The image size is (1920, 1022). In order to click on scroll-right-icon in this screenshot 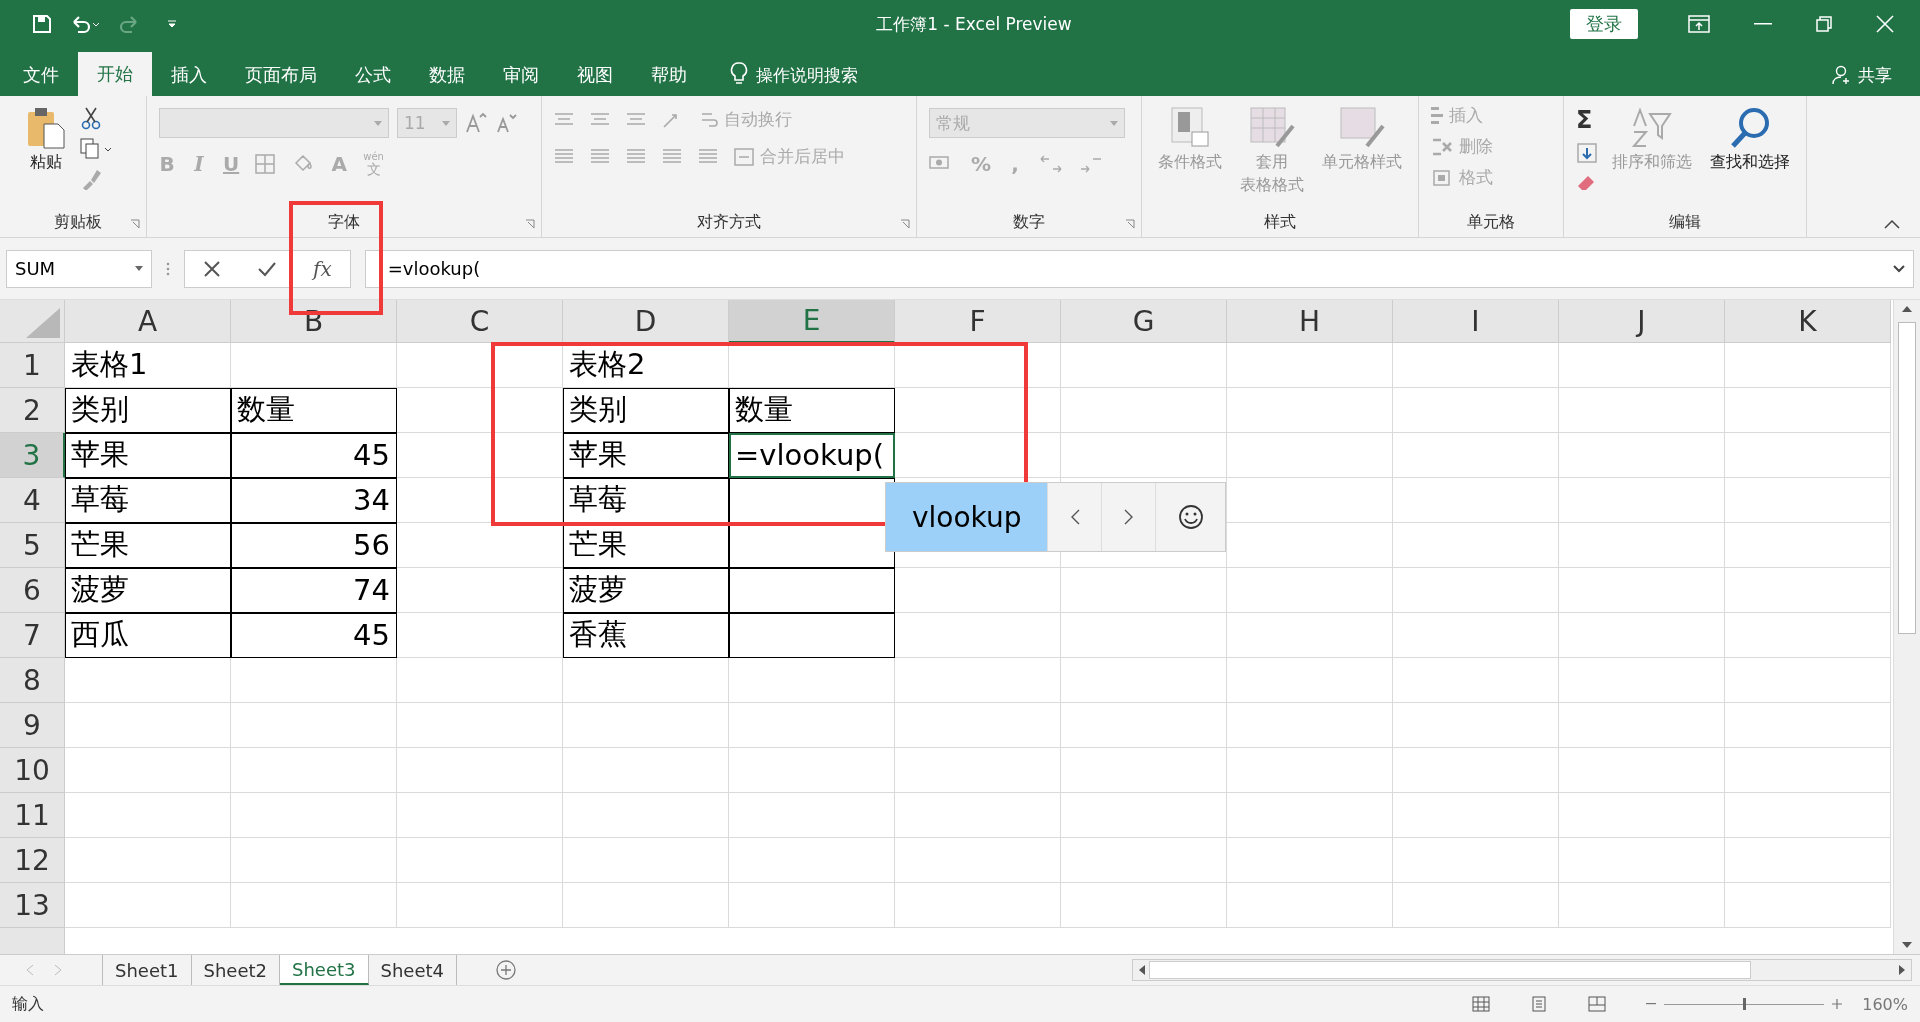, I will do `click(1902, 970)`.